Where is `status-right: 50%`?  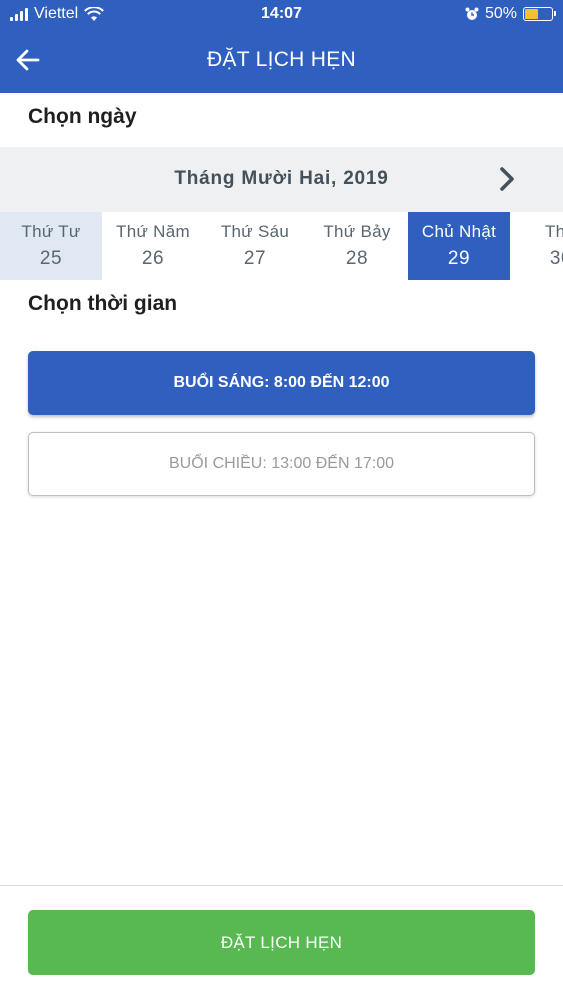 status-right: 50% is located at coordinates (510, 14).